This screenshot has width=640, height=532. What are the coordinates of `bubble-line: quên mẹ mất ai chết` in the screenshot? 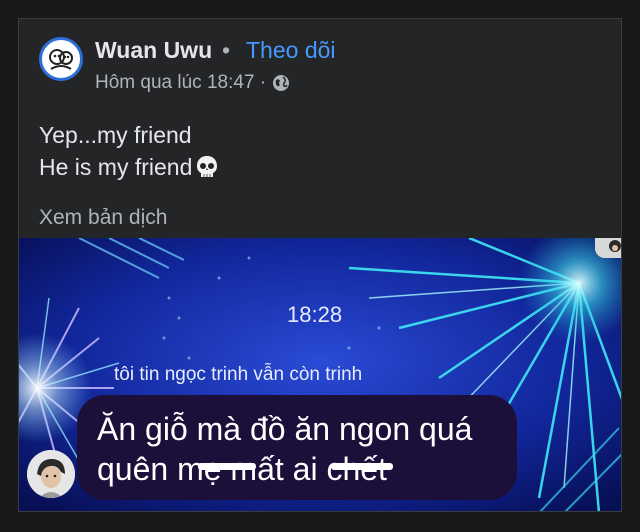 It's located at (242, 469).